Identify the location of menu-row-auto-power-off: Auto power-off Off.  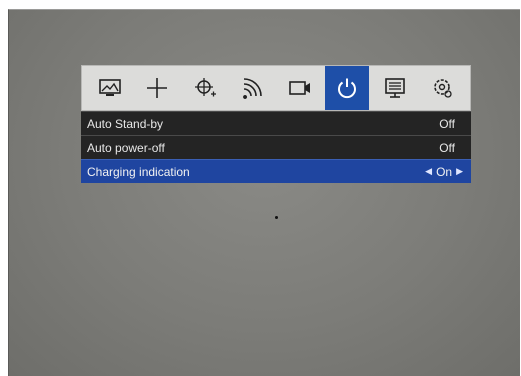
(276, 147).